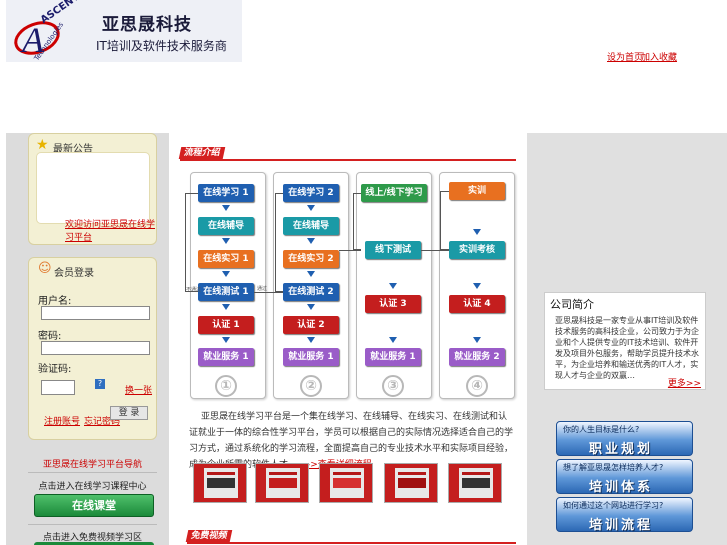 This screenshot has height=545, width=727. I want to click on logo: A ASCENT Technologies 亚思晟科技 IT培训及软件技术服务商, so click(124, 31).